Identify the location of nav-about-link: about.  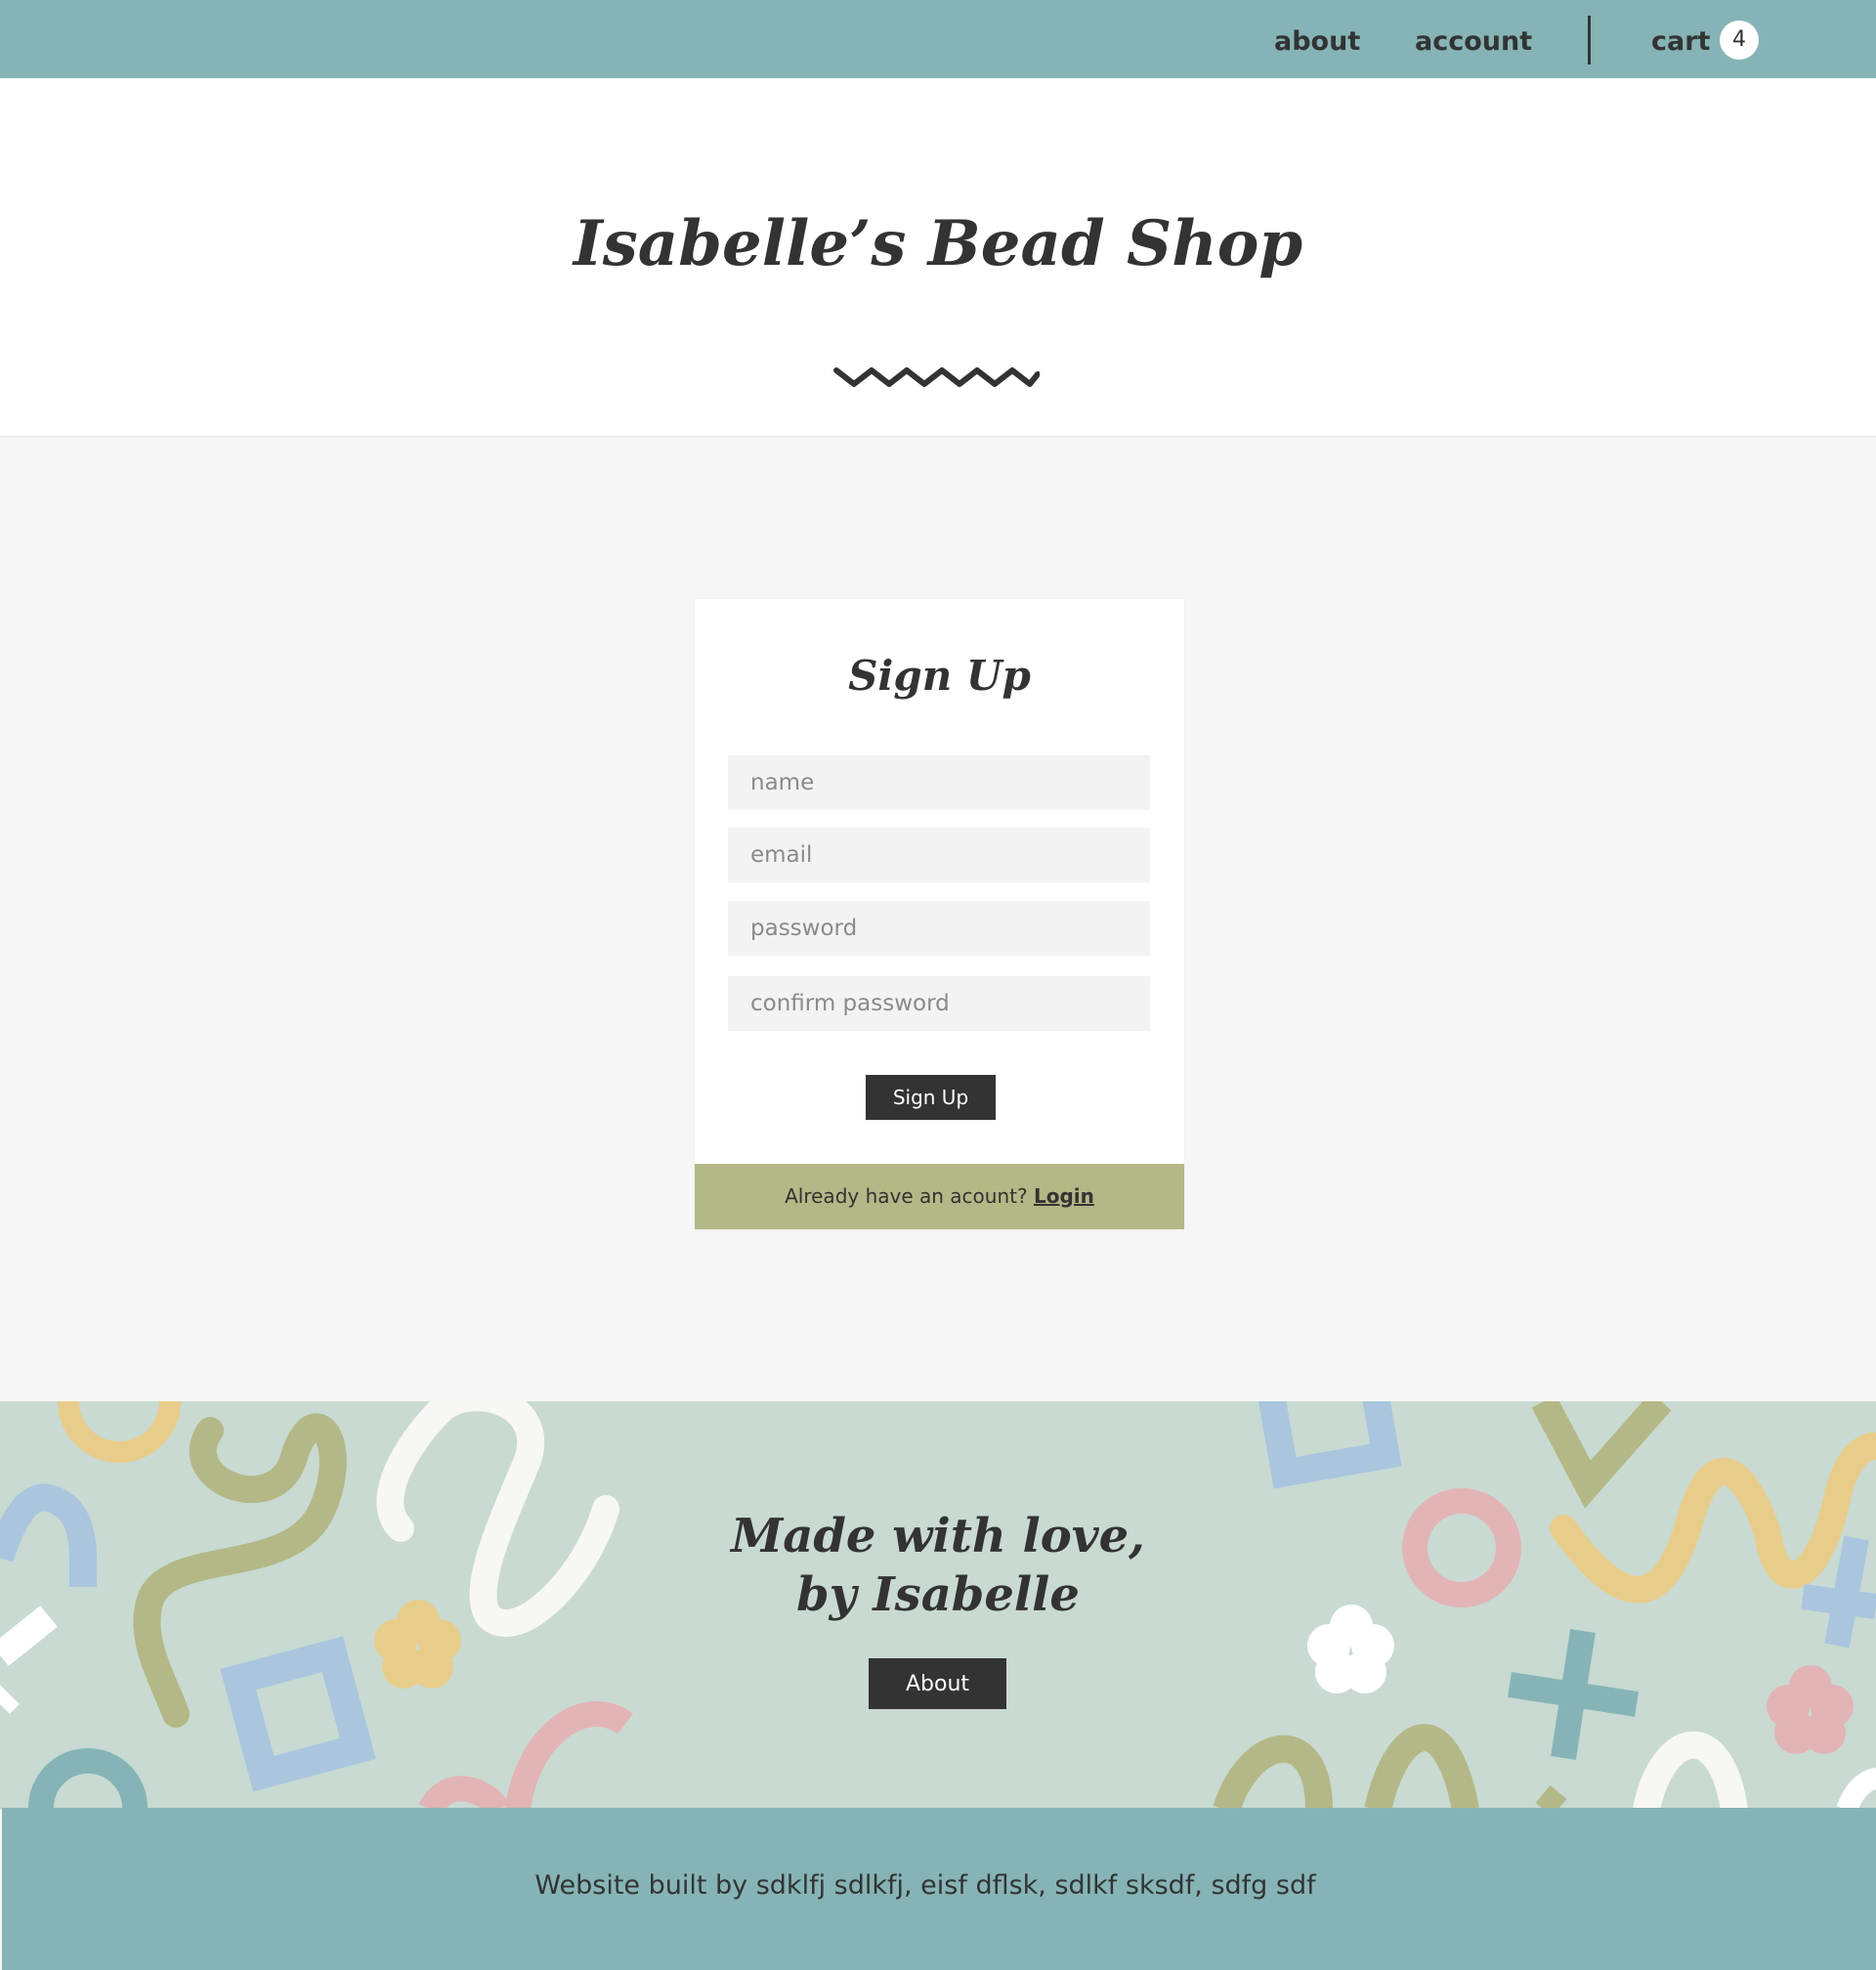
(1317, 42).